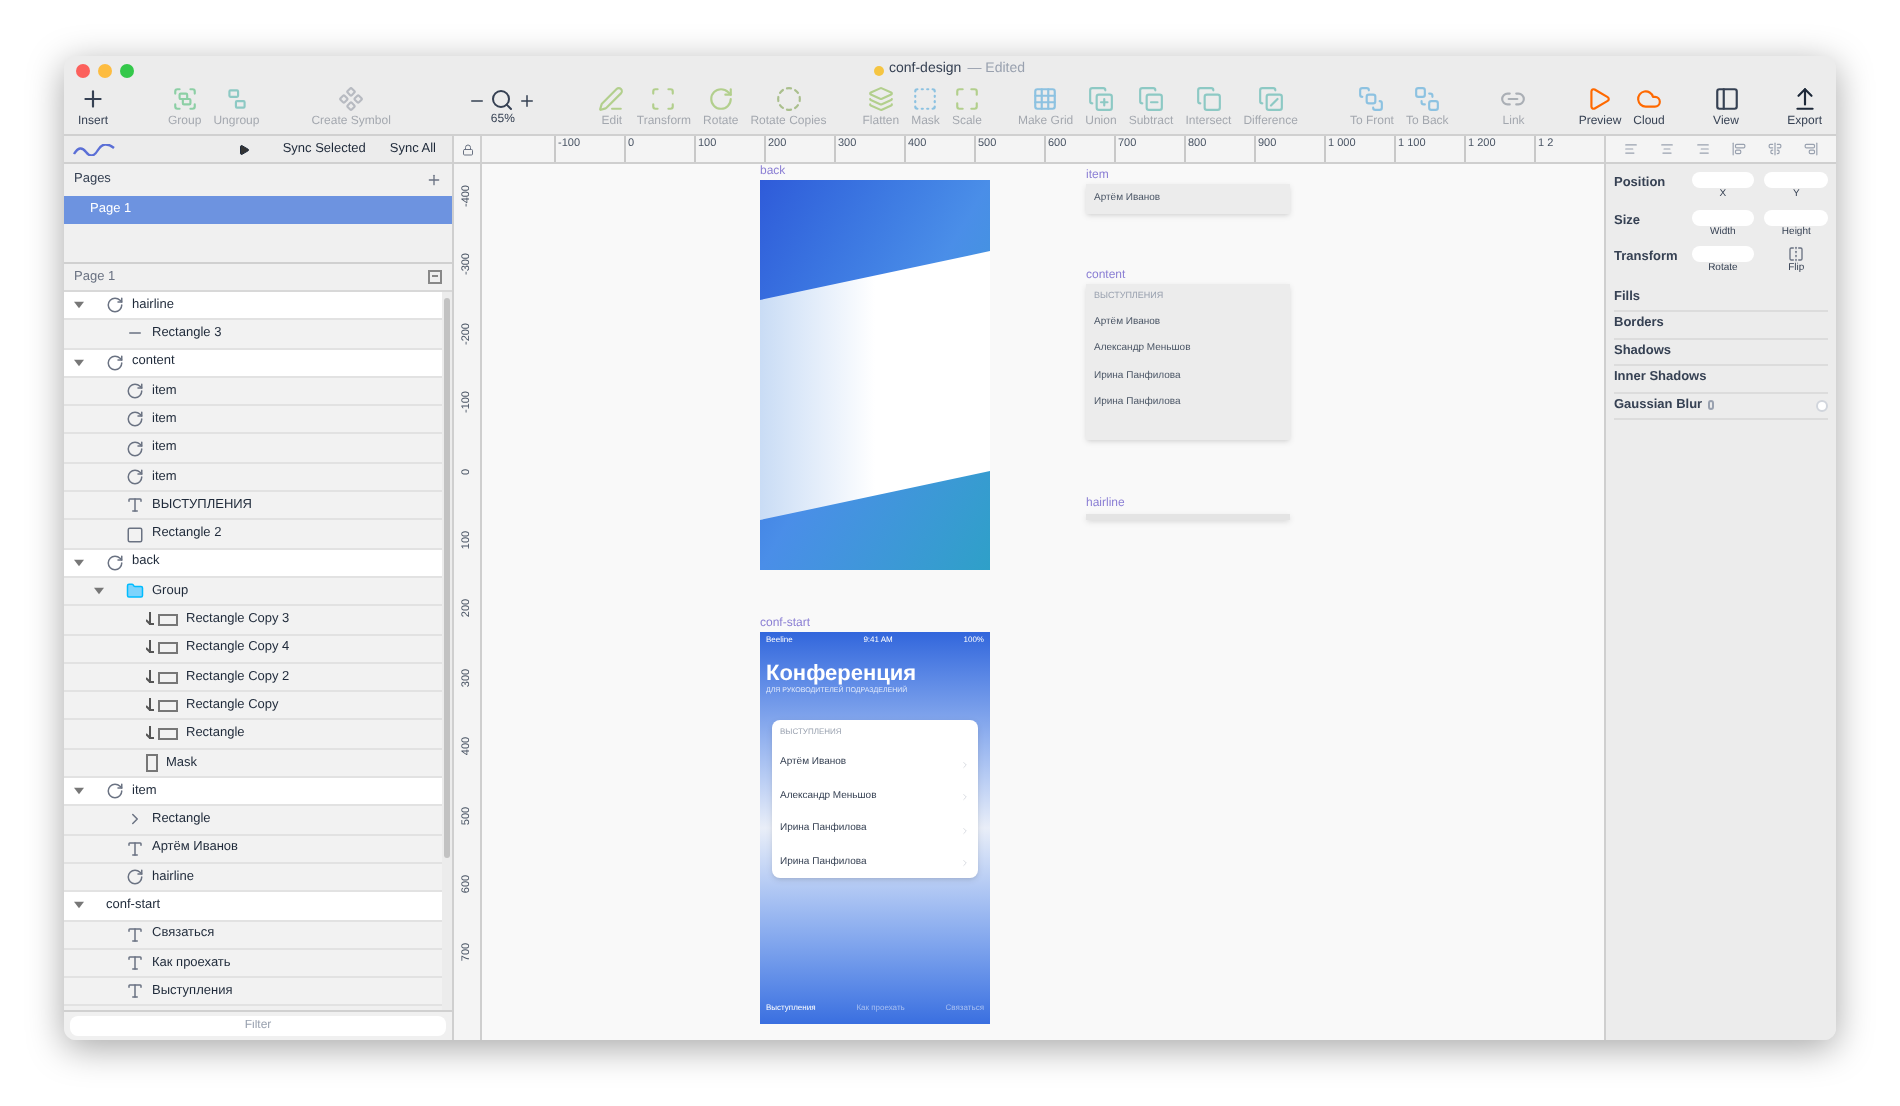 This screenshot has height=1106, width=1900. I want to click on plus-icon, so click(93, 99).